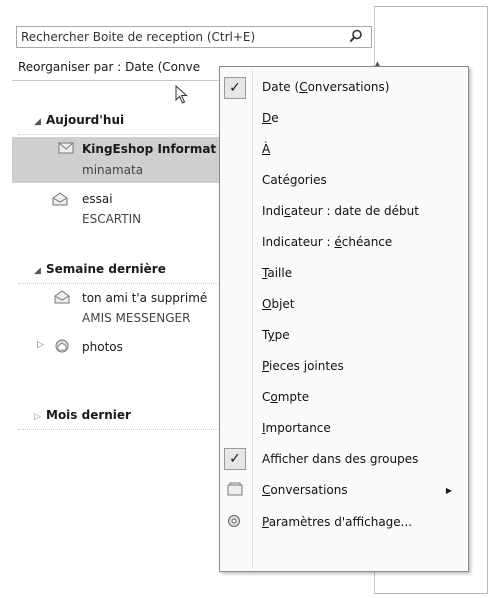 This screenshot has width=492, height=598. Describe the element at coordinates (340, 459) in the screenshot. I see `menu-item-show-in-groups: Afficher dans des groupes` at that location.